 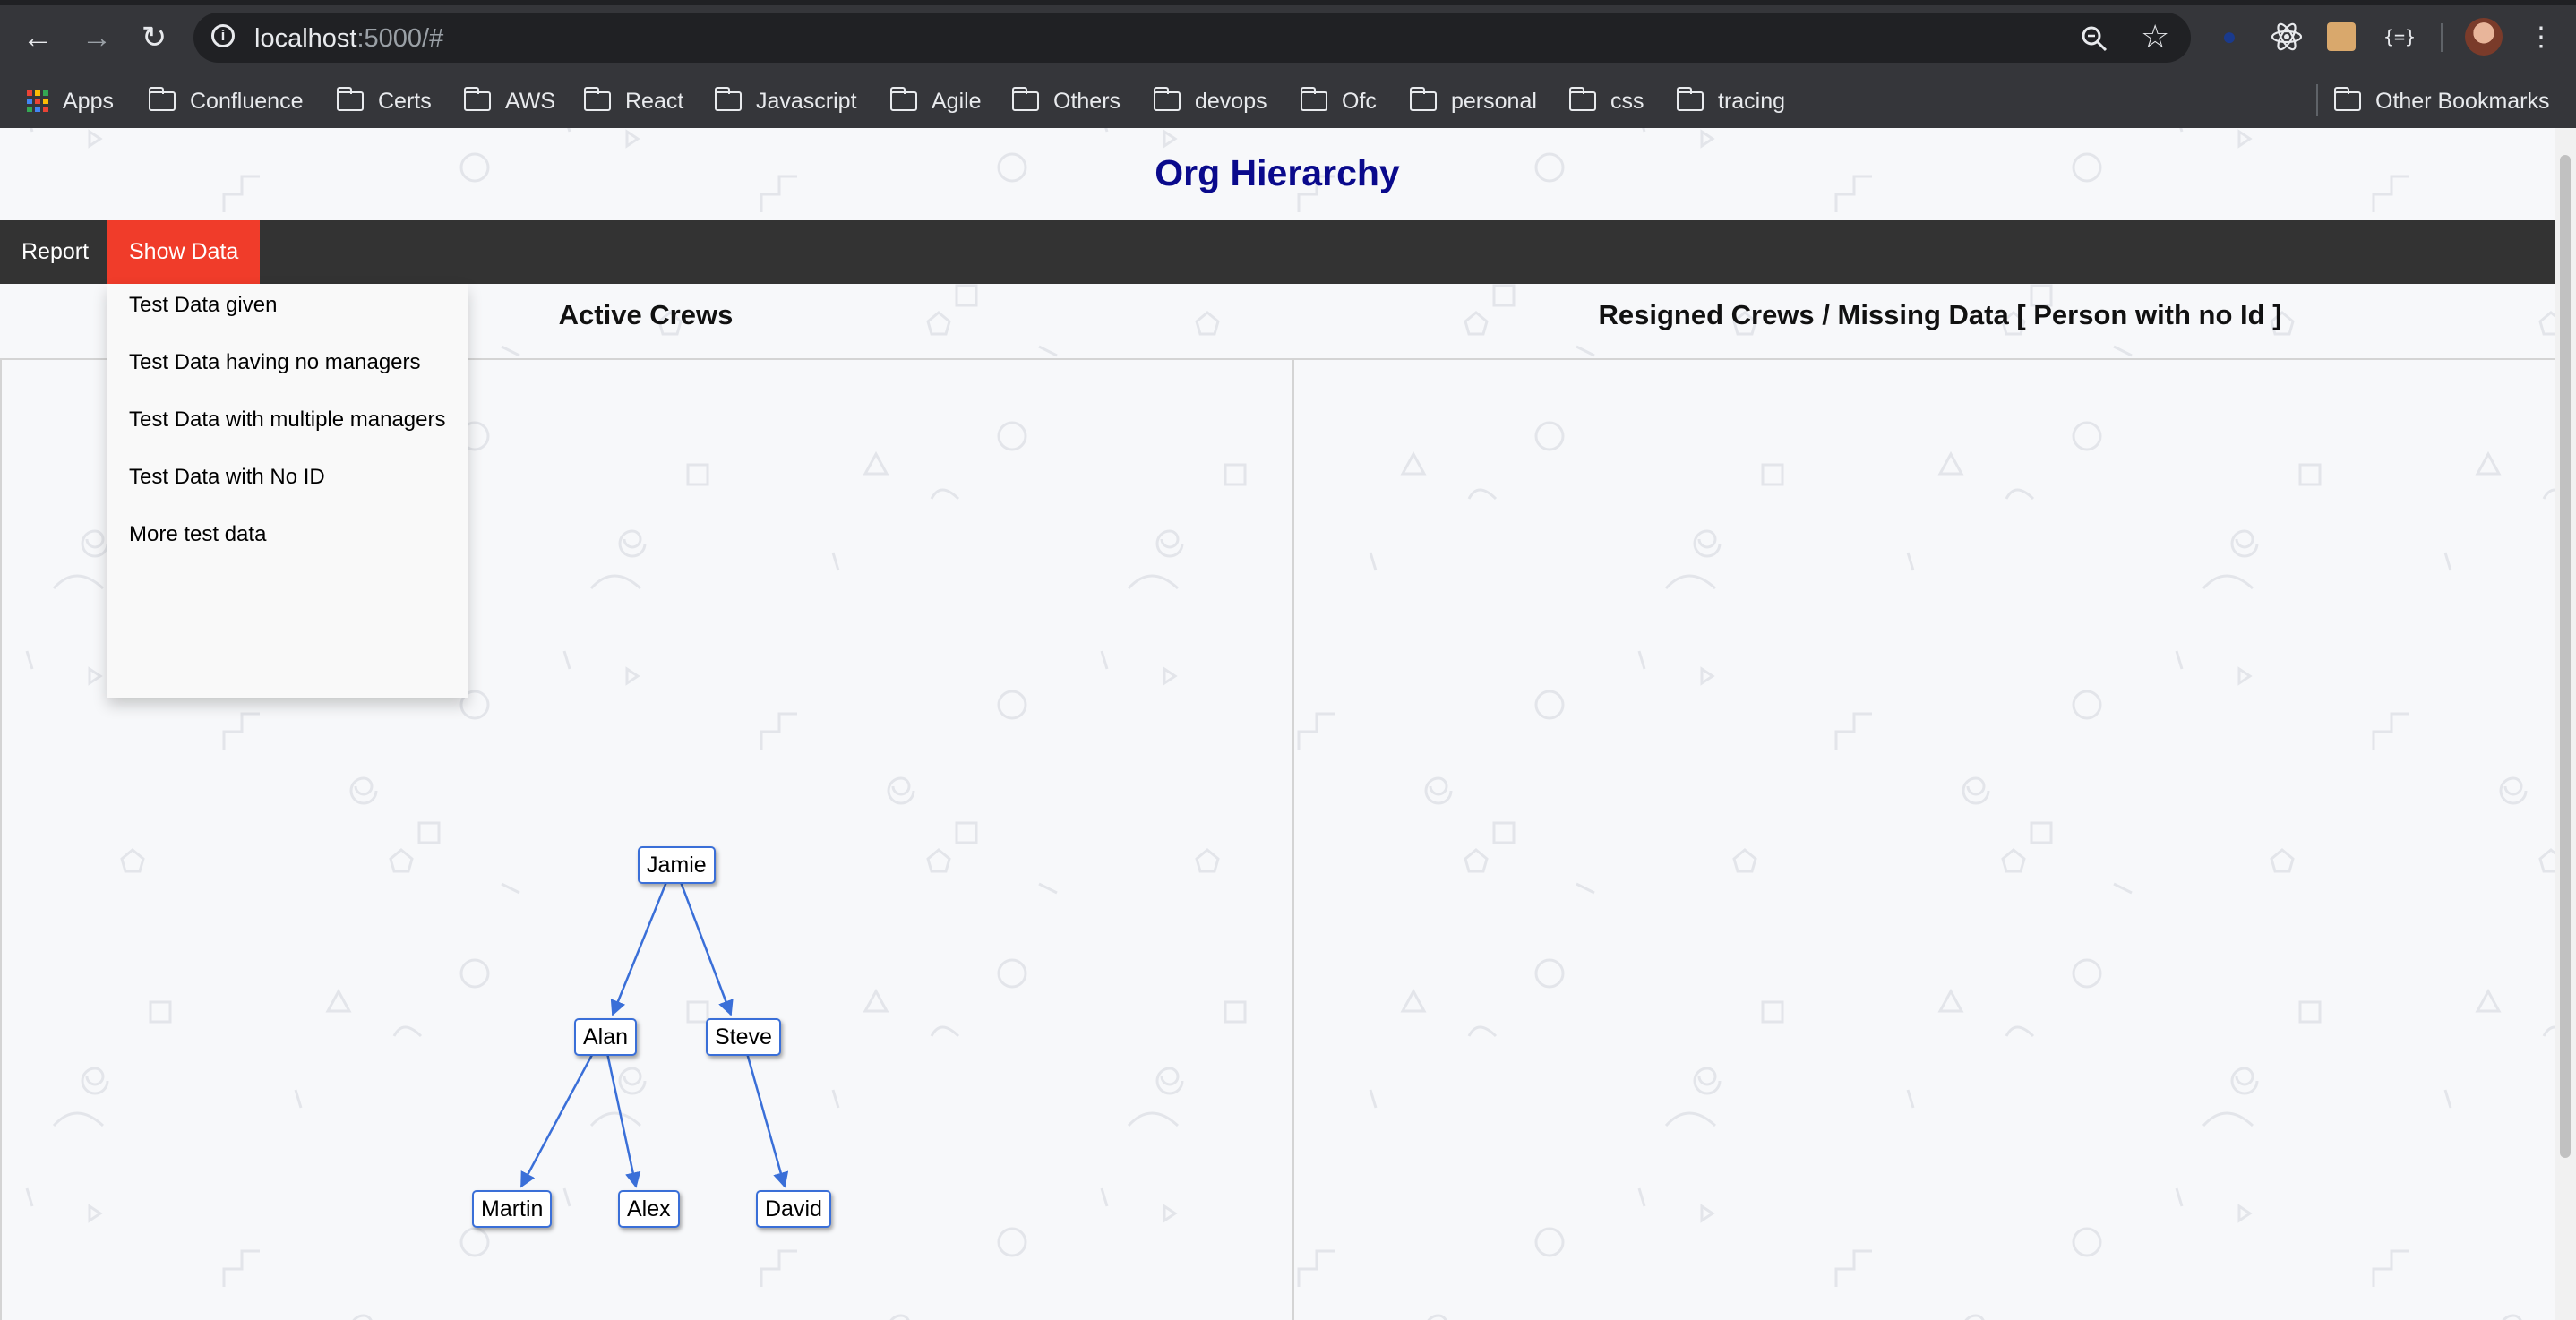 What do you see at coordinates (197, 534) in the screenshot?
I see `dropdown-item-more-test-data: More test data` at bounding box center [197, 534].